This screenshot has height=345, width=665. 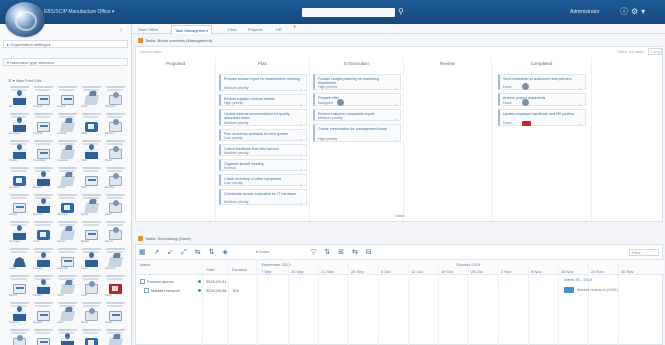 What do you see at coordinates (145, 264) in the screenshot?
I see `gantt-col-name: Name` at bounding box center [145, 264].